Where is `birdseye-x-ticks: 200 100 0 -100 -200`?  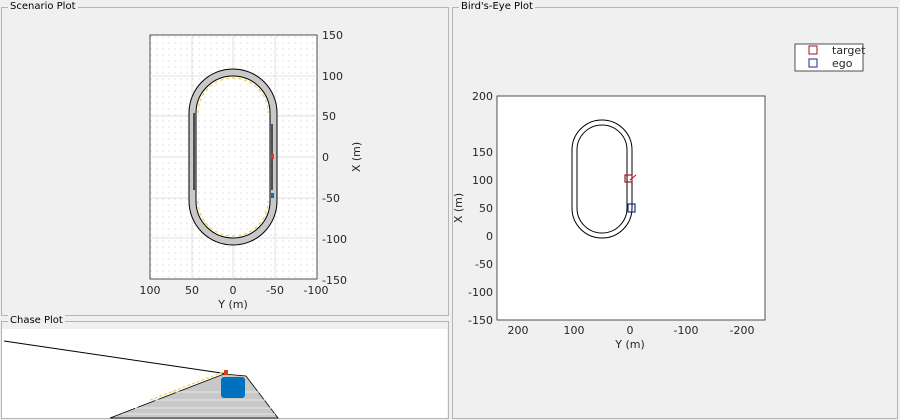
birdseye-x-ticks: 200 100 0 -100 -200 is located at coordinates (631, 330).